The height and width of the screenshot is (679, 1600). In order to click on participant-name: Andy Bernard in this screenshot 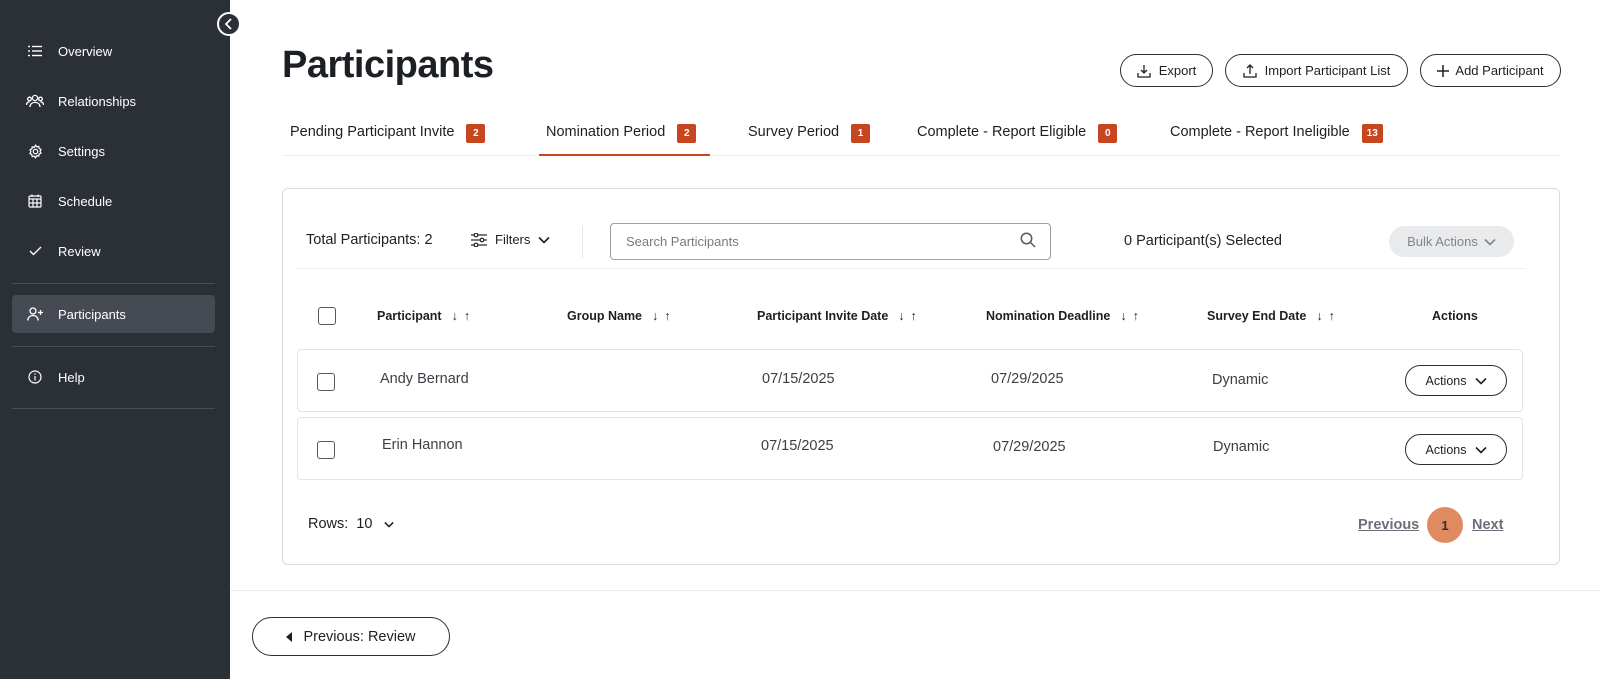, I will do `click(424, 379)`.